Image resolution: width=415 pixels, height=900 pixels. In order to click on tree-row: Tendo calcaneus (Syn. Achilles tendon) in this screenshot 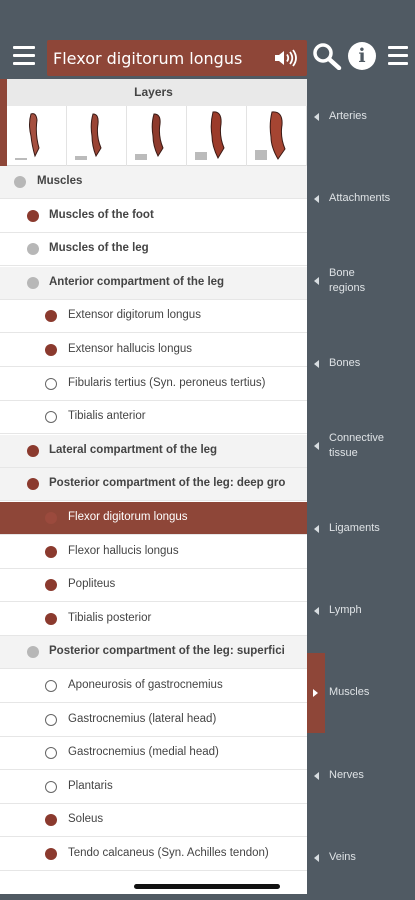, I will do `click(153, 854)`.